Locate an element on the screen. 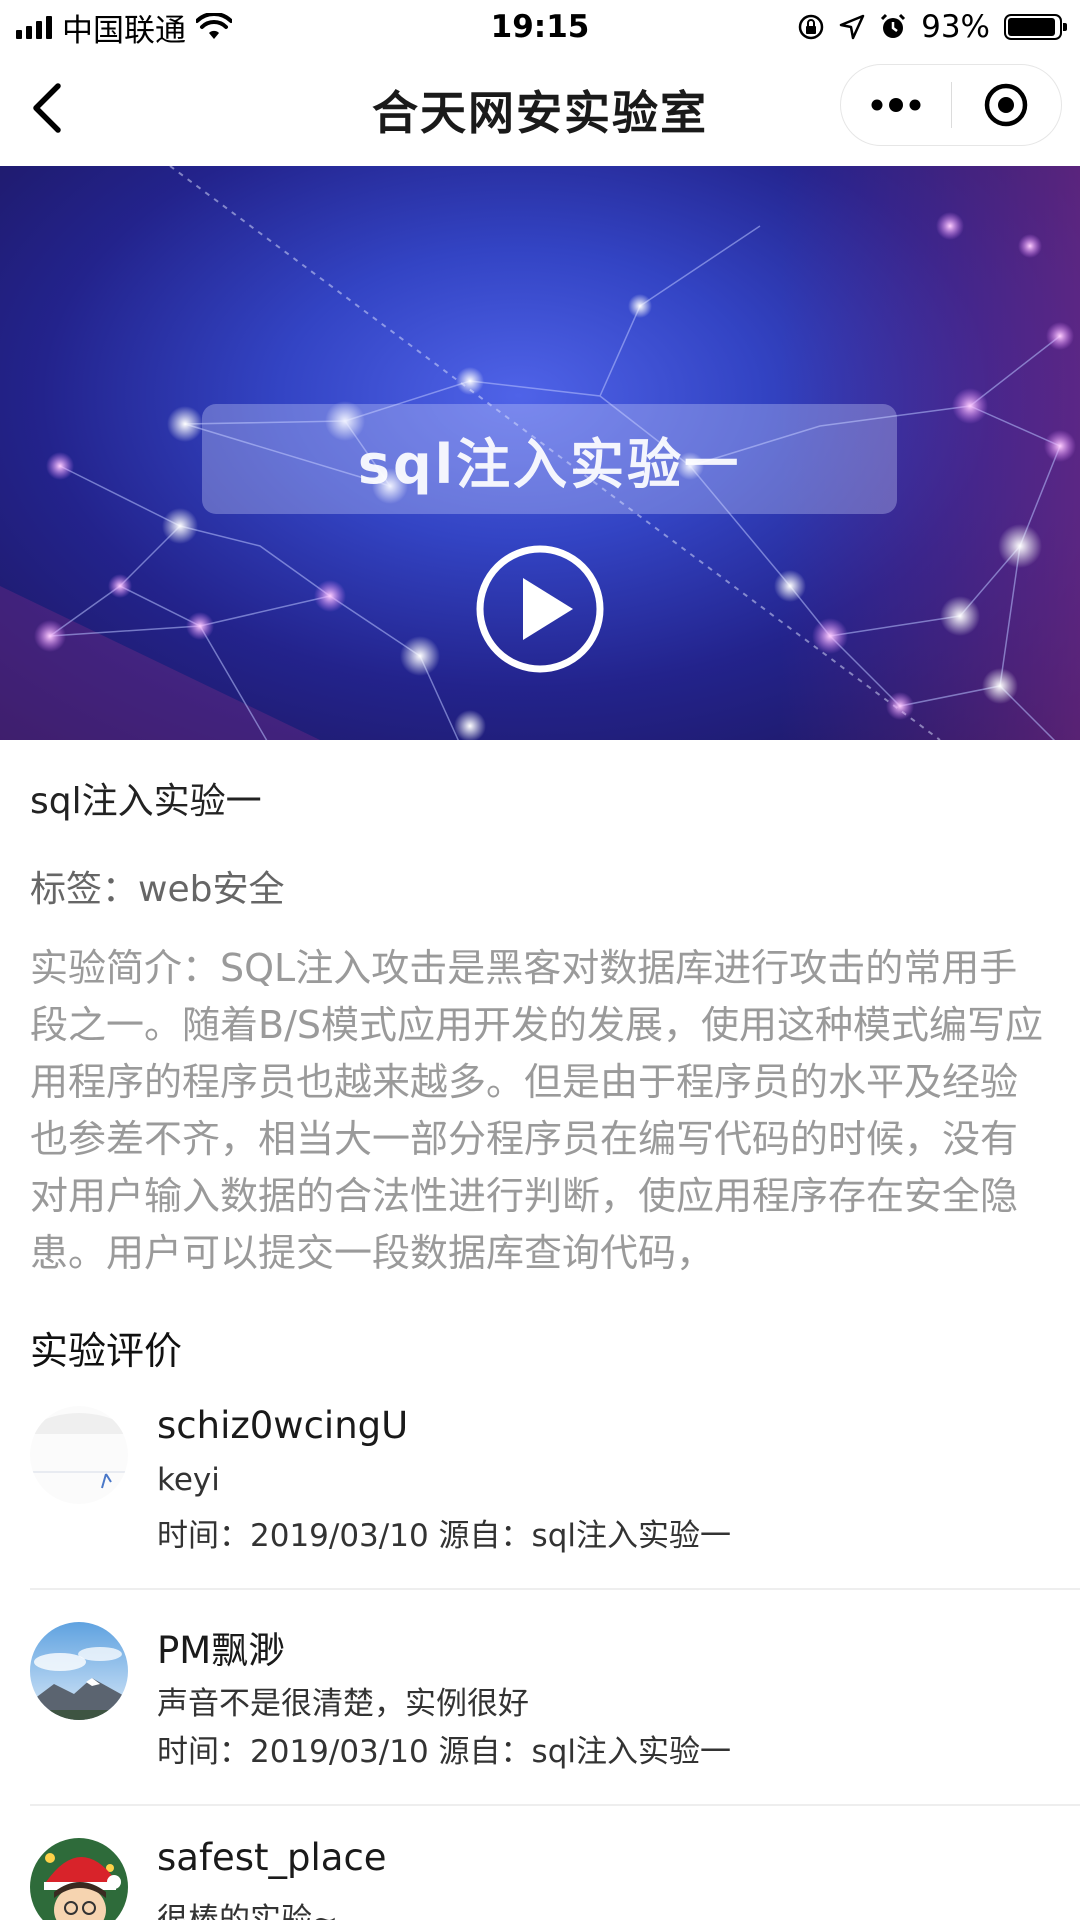  alarm-icon is located at coordinates (893, 25).